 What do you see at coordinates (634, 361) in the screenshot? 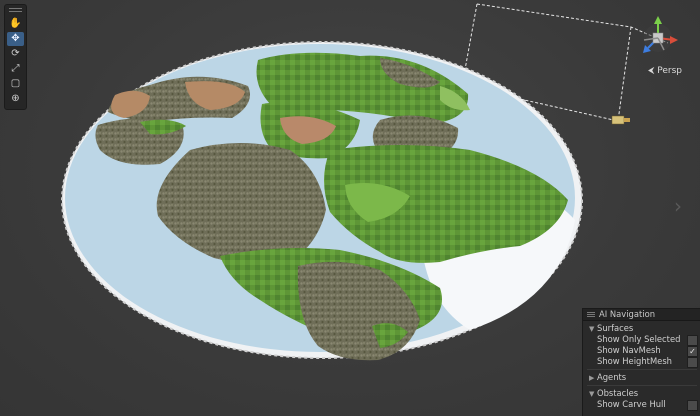
I see `option-label: Show HeightMesh` at bounding box center [634, 361].